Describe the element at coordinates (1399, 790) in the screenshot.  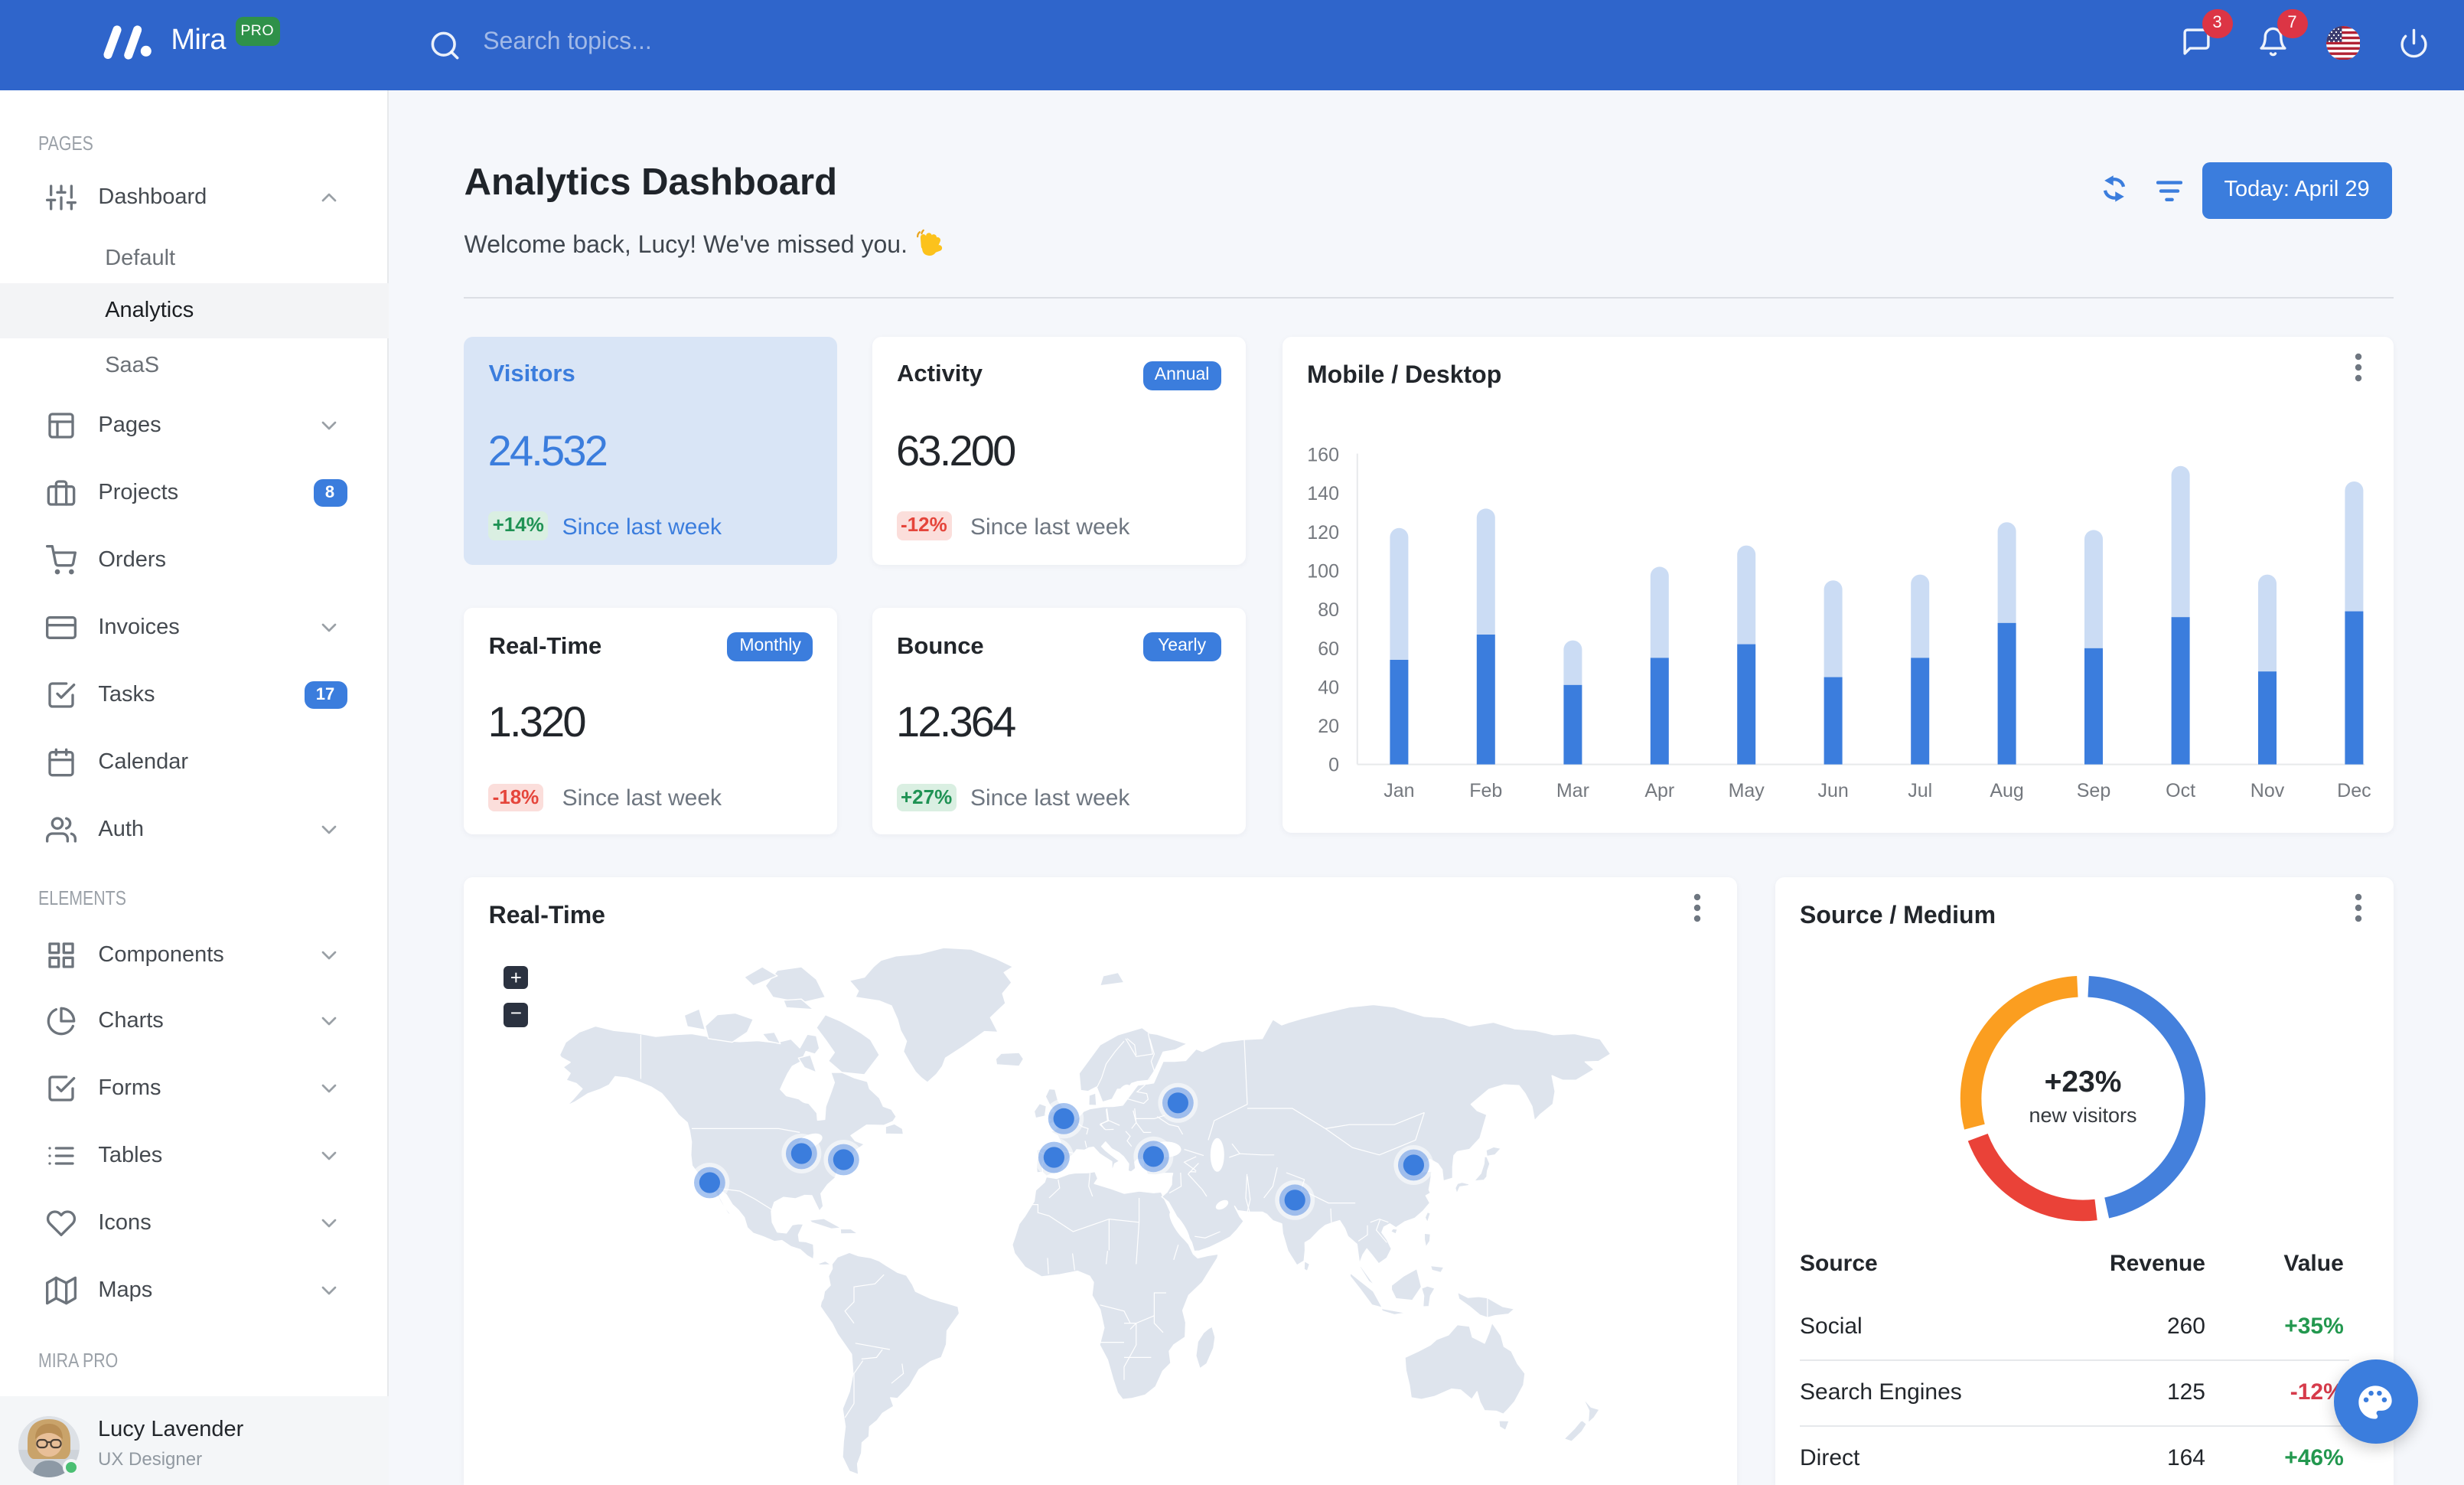
I see `svg-text: Jan` at that location.